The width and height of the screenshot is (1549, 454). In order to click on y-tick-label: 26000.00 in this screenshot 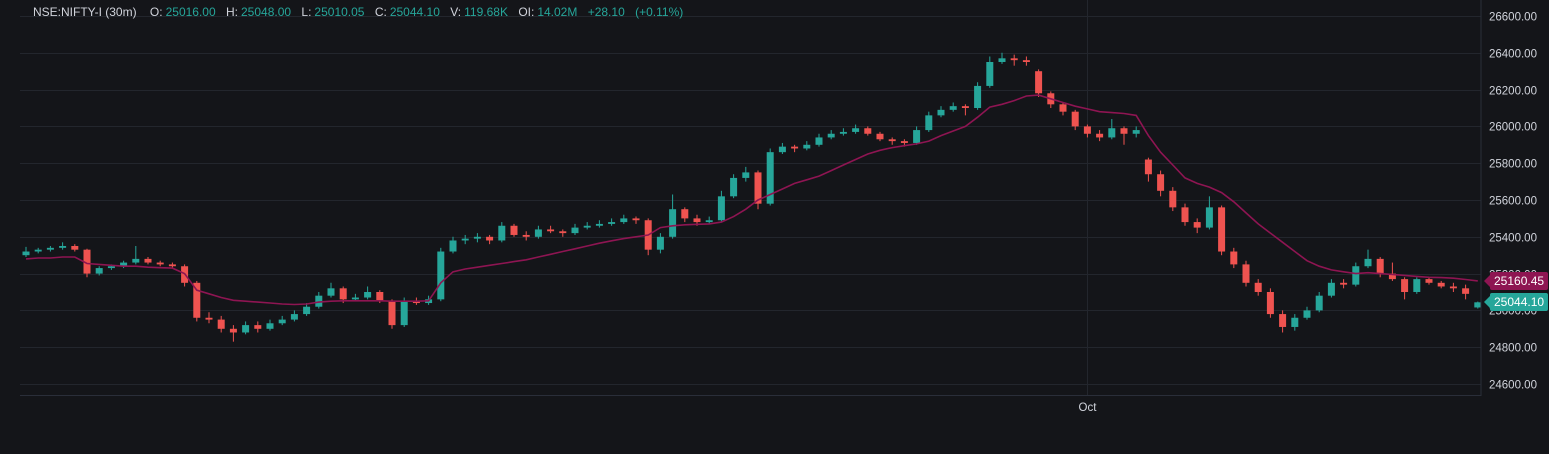, I will do `click(1513, 128)`.